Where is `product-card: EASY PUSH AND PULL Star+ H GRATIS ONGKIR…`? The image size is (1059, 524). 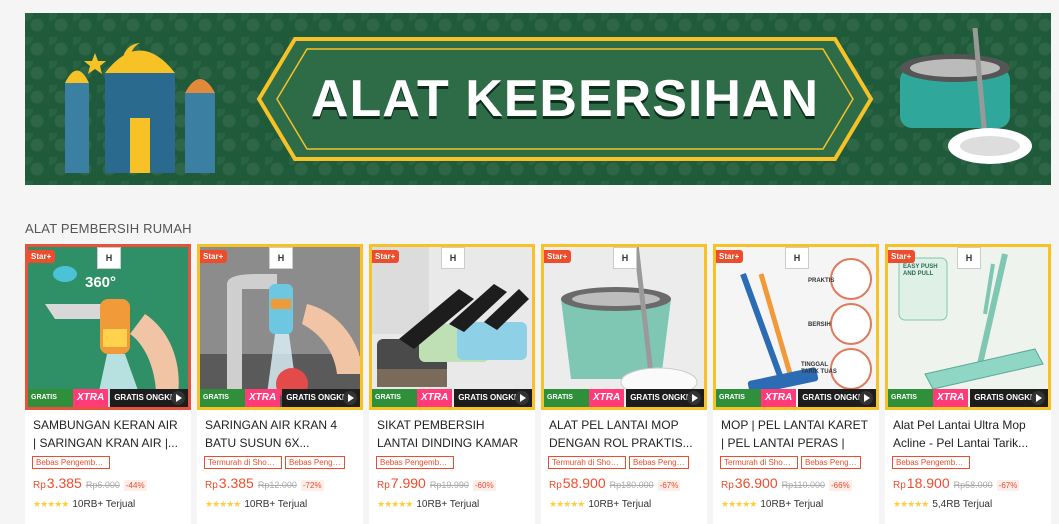
product-card: EASY PUSH AND PULL Star+ H GRATIS ONGKIR… is located at coordinates (968, 384).